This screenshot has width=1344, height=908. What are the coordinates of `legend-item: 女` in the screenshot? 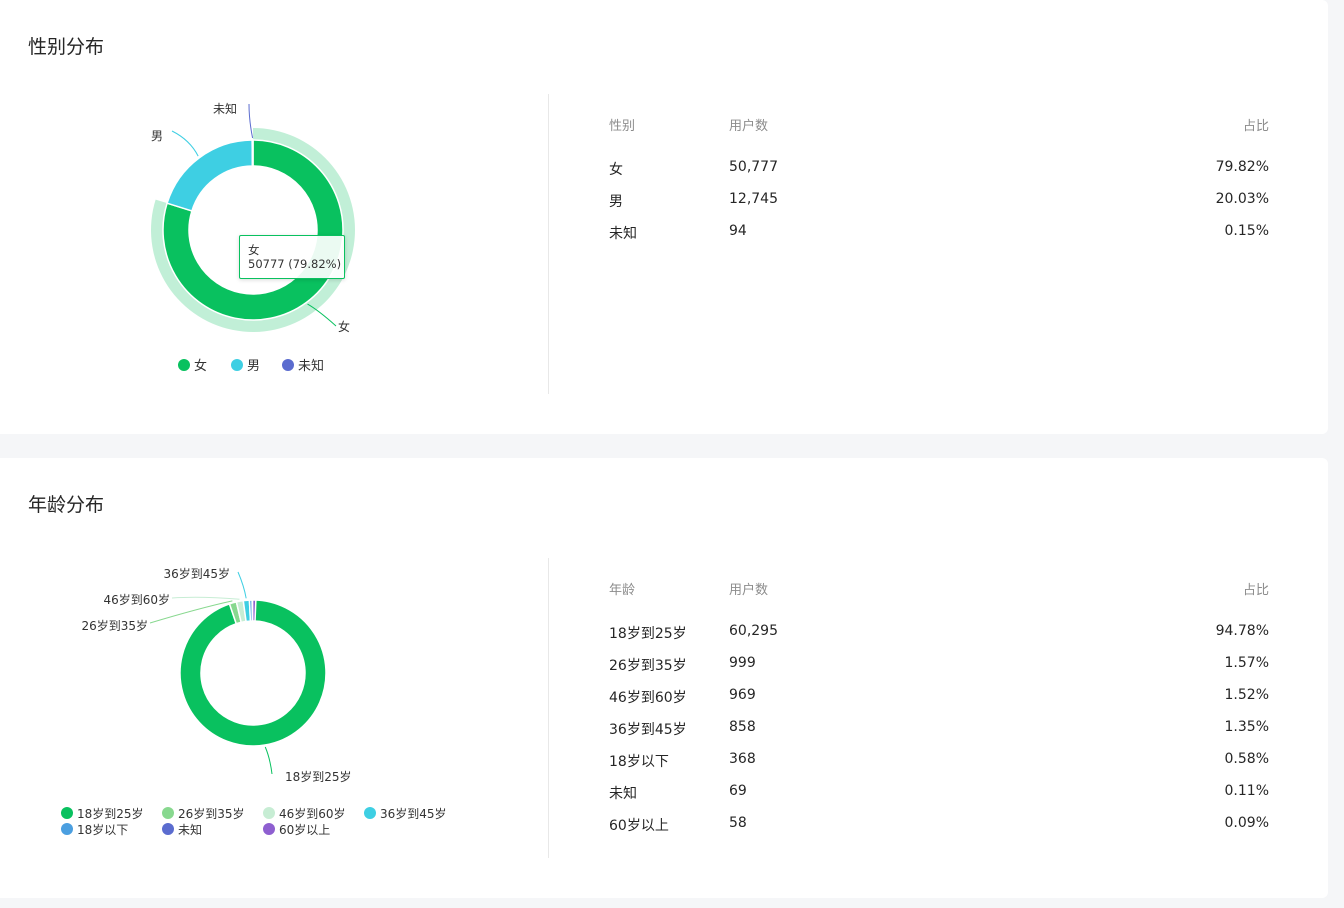 It's located at (192, 364).